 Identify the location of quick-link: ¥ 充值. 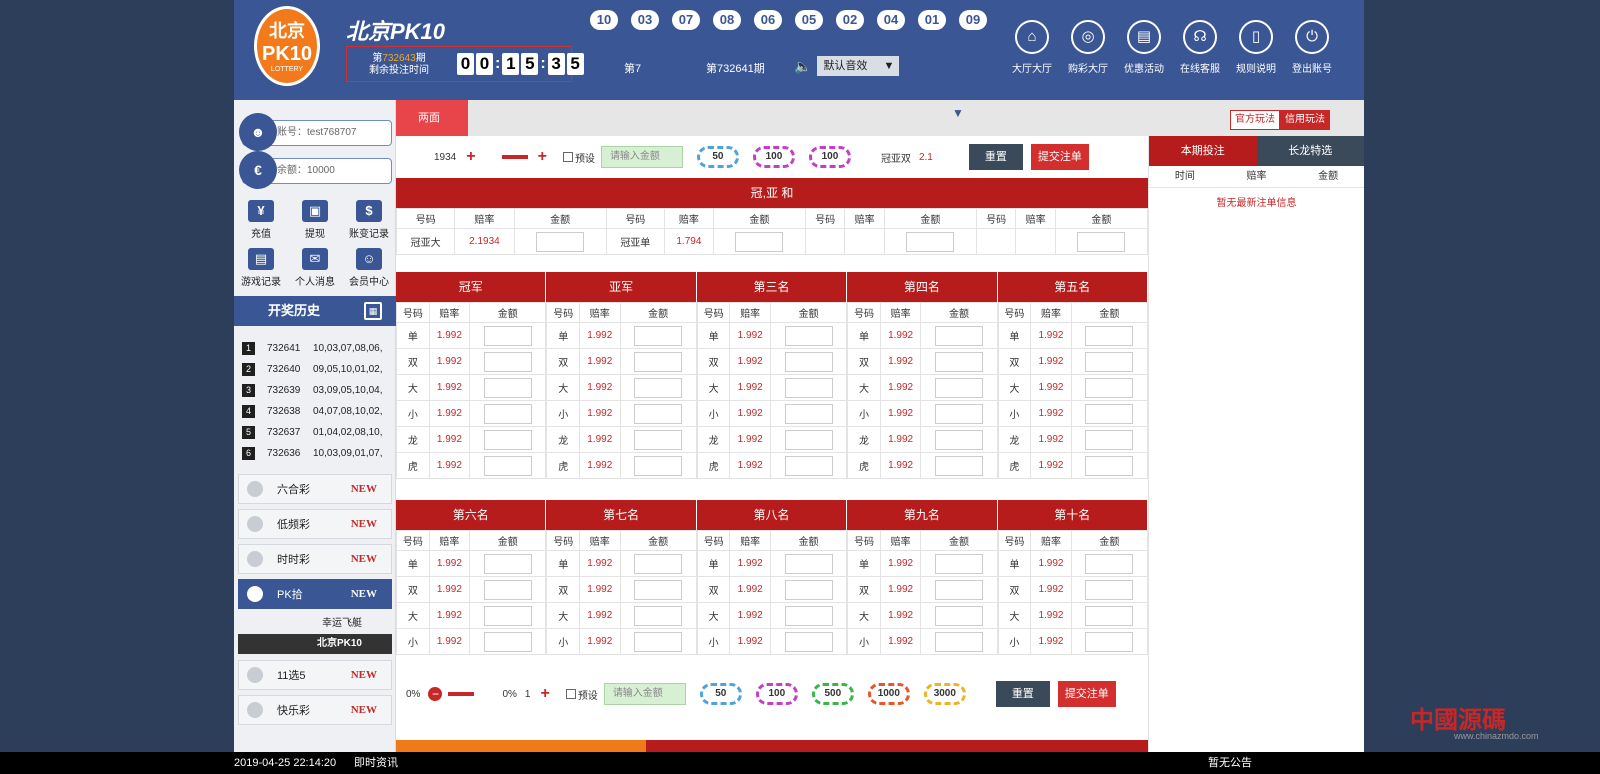
(261, 222).